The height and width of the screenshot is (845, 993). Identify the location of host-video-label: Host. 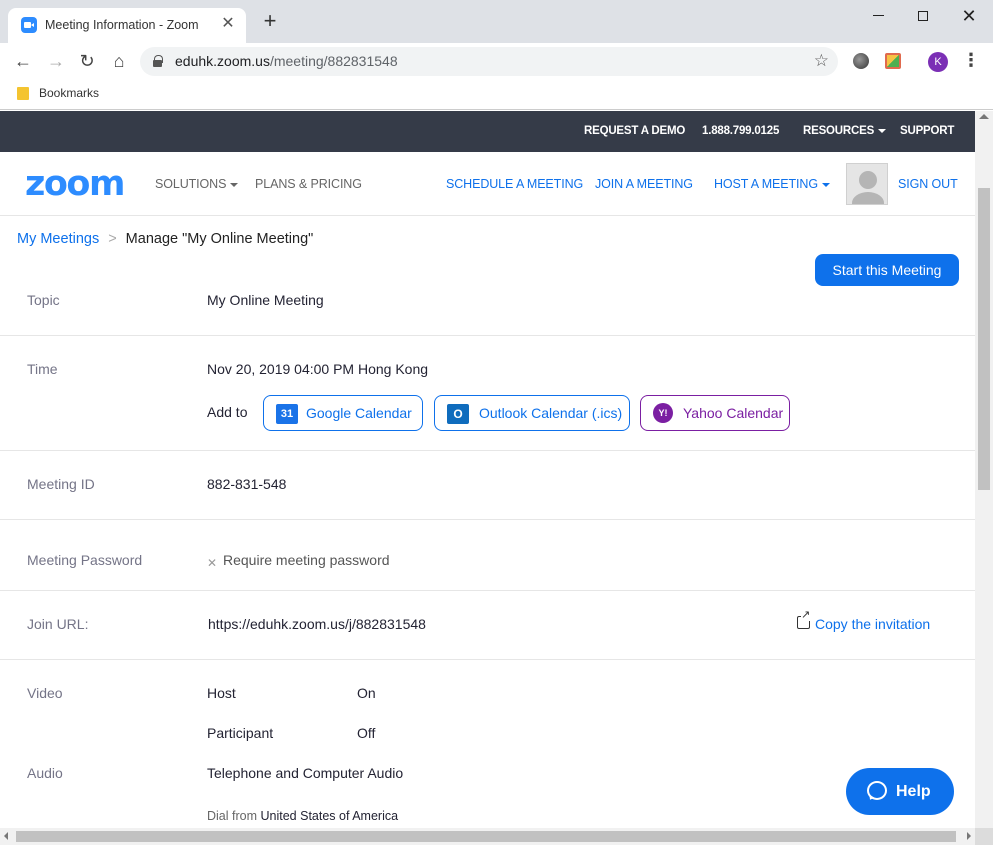
(221, 693).